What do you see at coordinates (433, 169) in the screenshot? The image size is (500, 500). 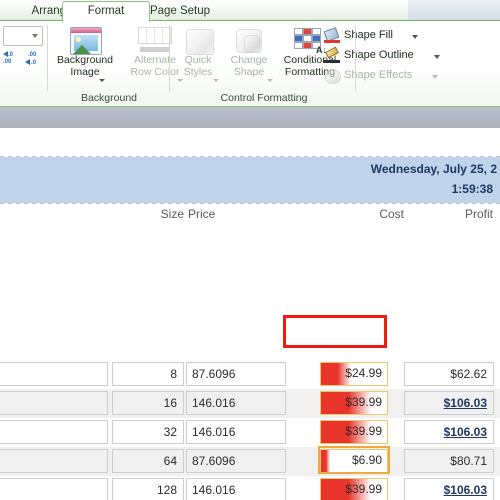 I see `report-date-label: Wednesday, July 25, 2` at bounding box center [433, 169].